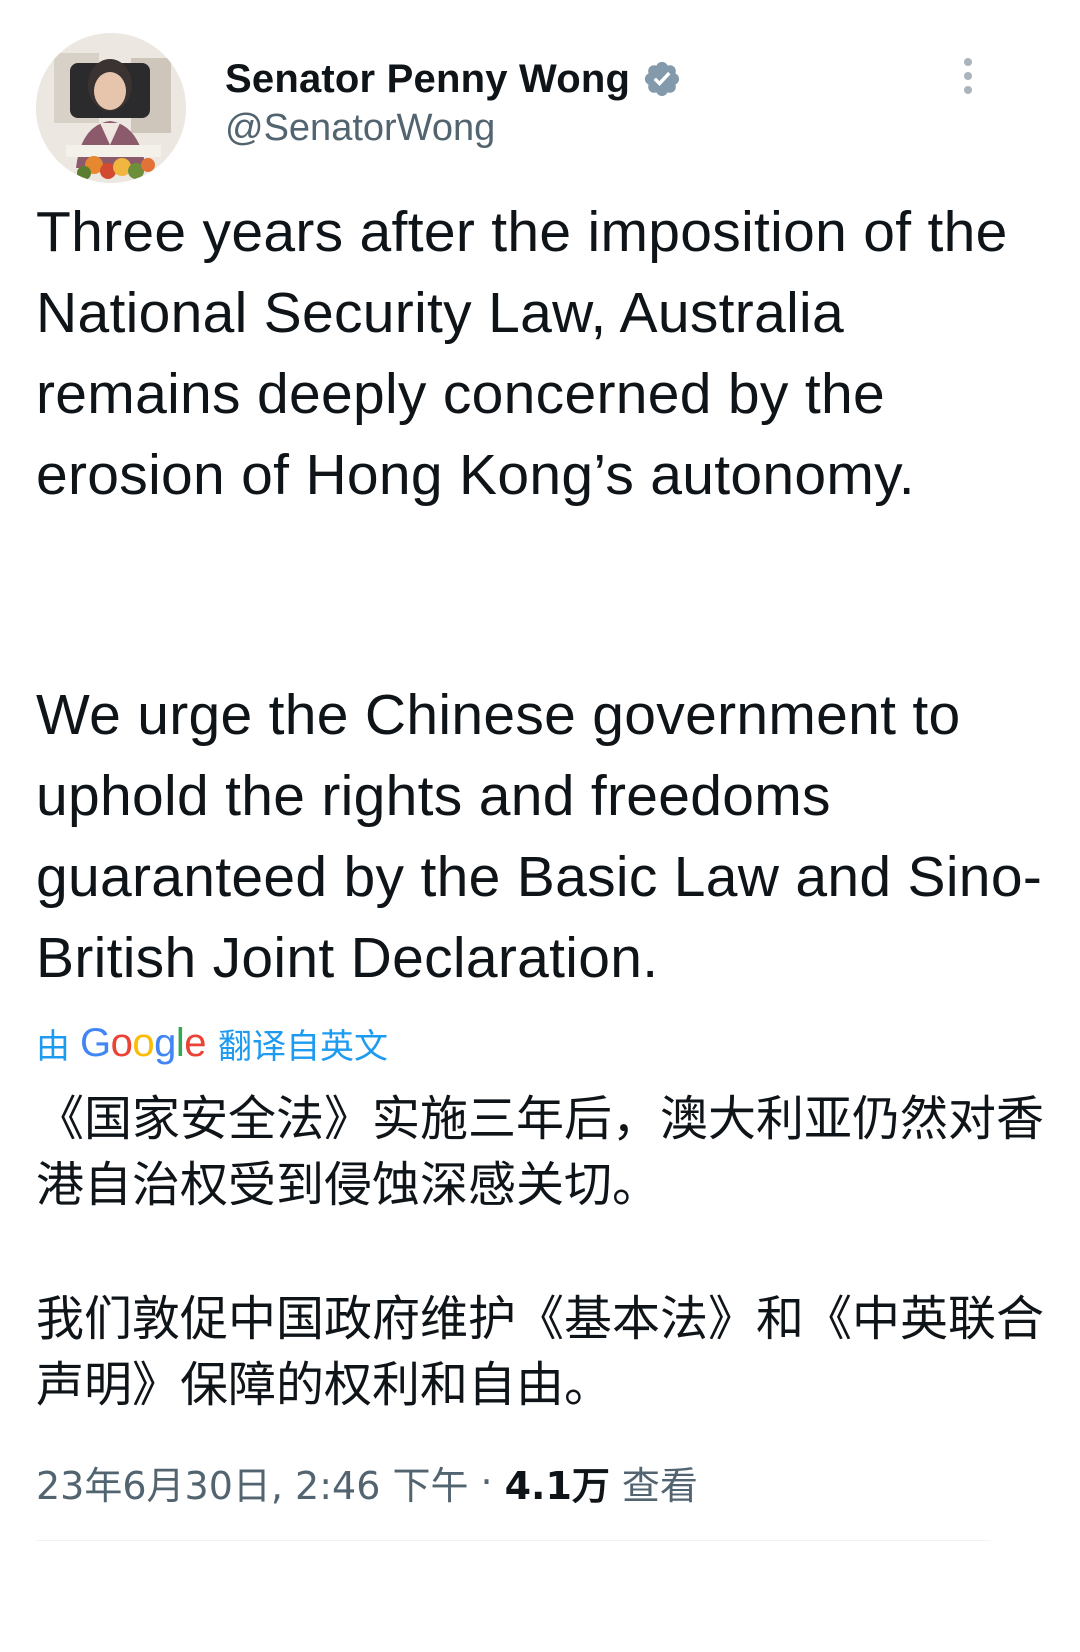 This screenshot has height=1652, width=1080. Describe the element at coordinates (968, 76) in the screenshot. I see `more-vertical-icon` at that location.